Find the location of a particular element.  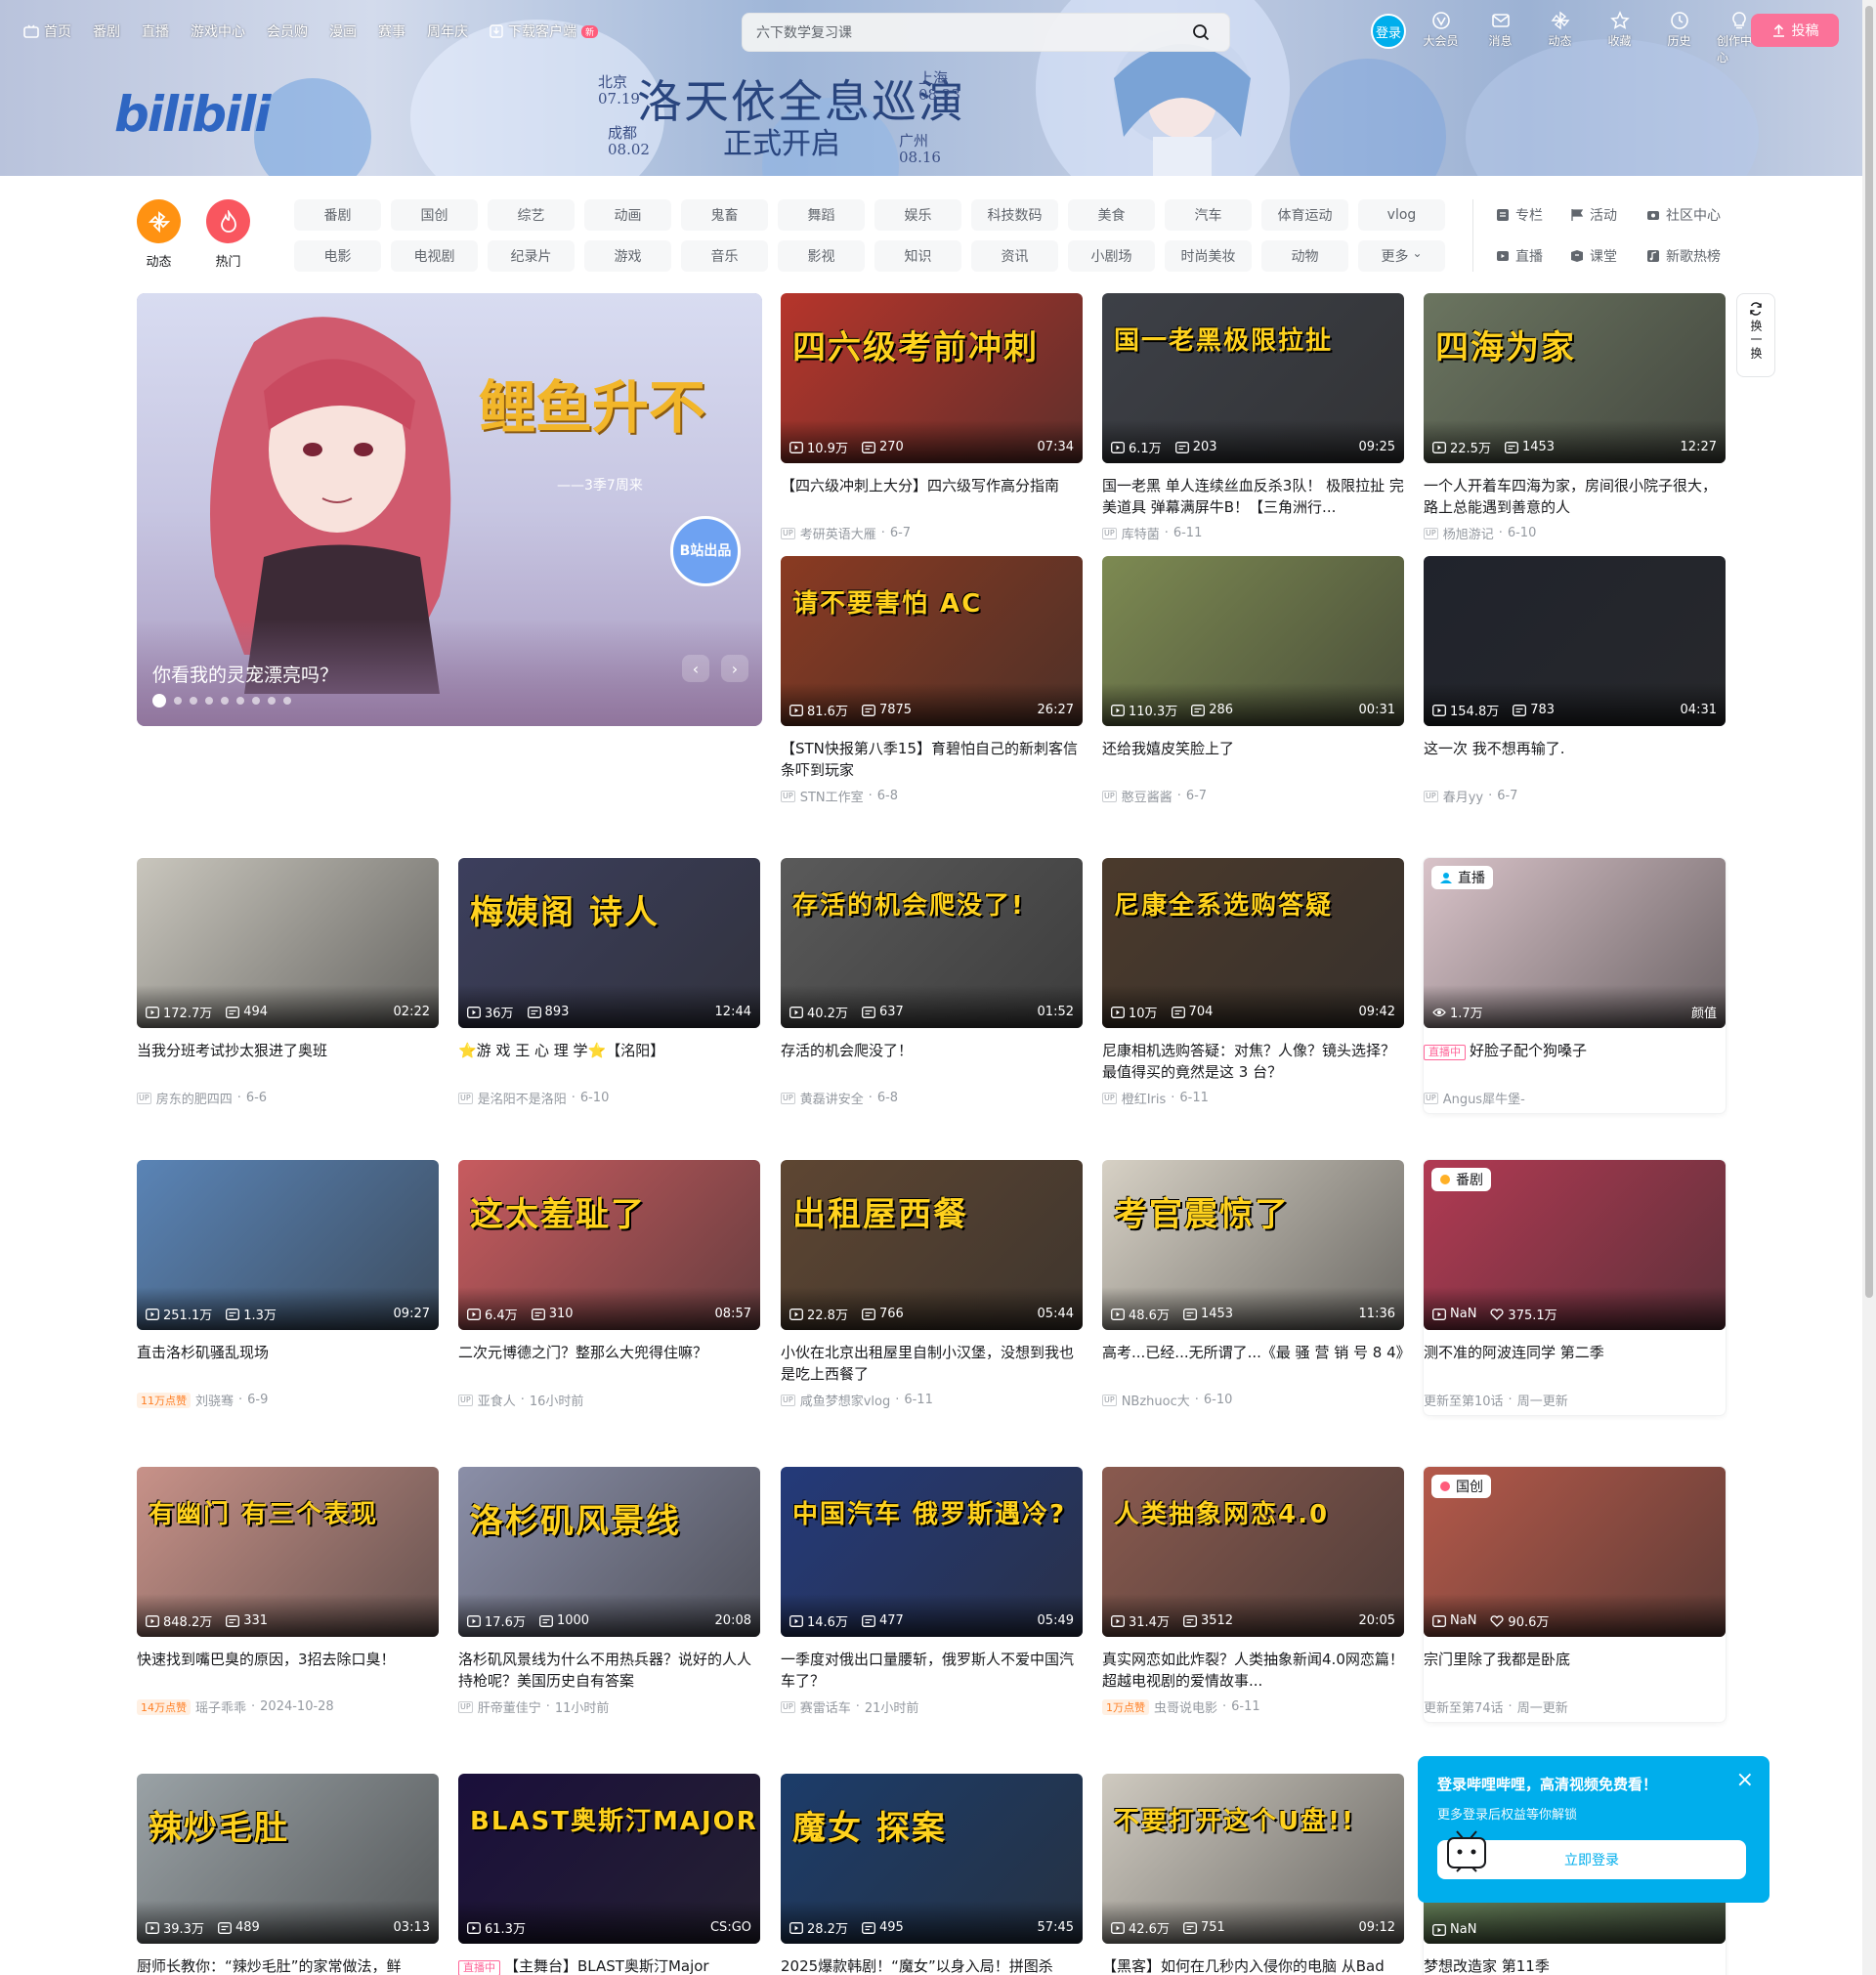

video-thumbnail: 110.3万 286 00:31 is located at coordinates (1253, 641).